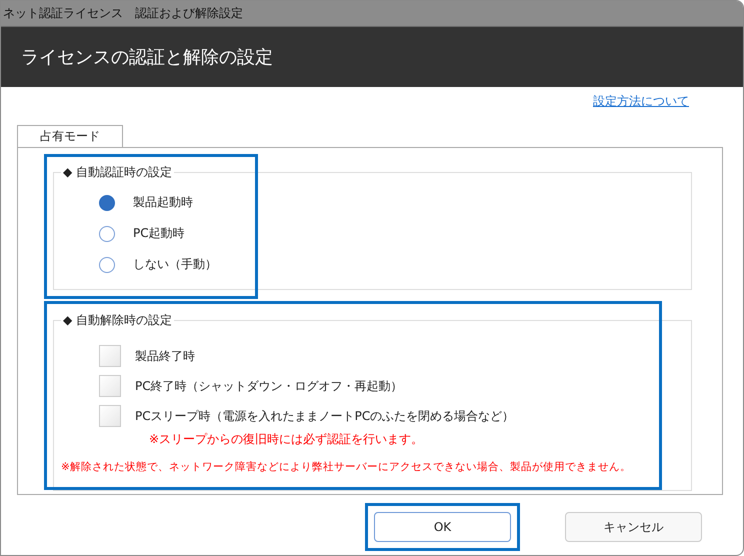  What do you see at coordinates (633, 527) in the screenshot?
I see `cancel-button: キャンセル` at bounding box center [633, 527].